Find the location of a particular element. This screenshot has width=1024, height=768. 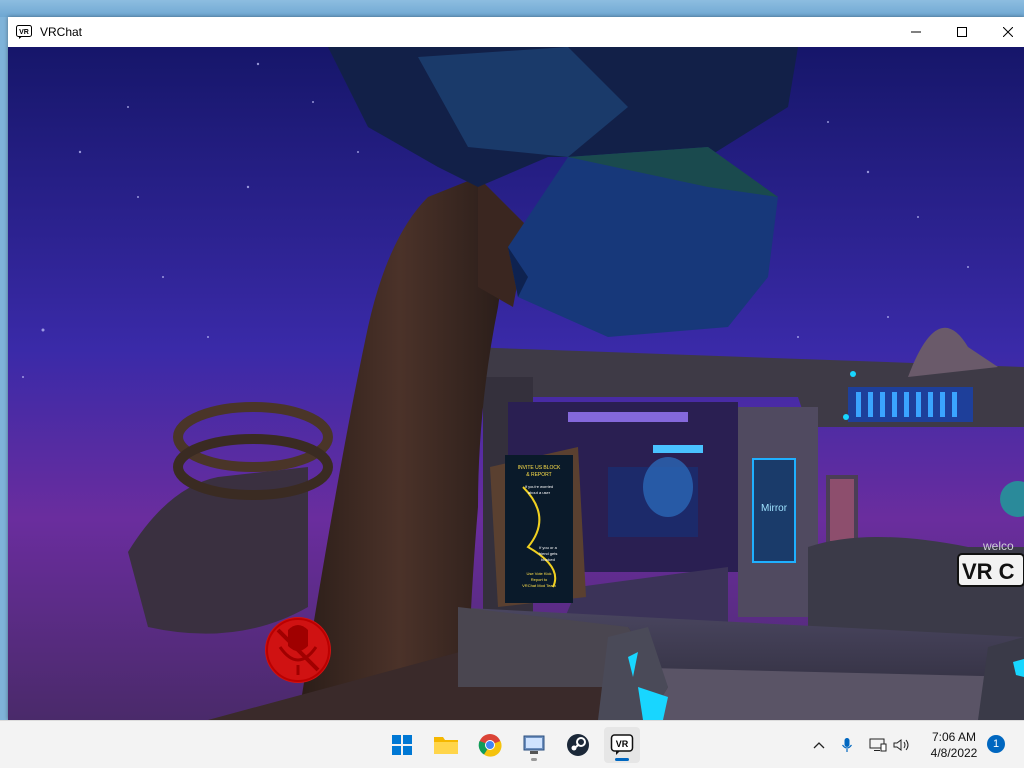

remote-desktop-icon is located at coordinates (534, 744).